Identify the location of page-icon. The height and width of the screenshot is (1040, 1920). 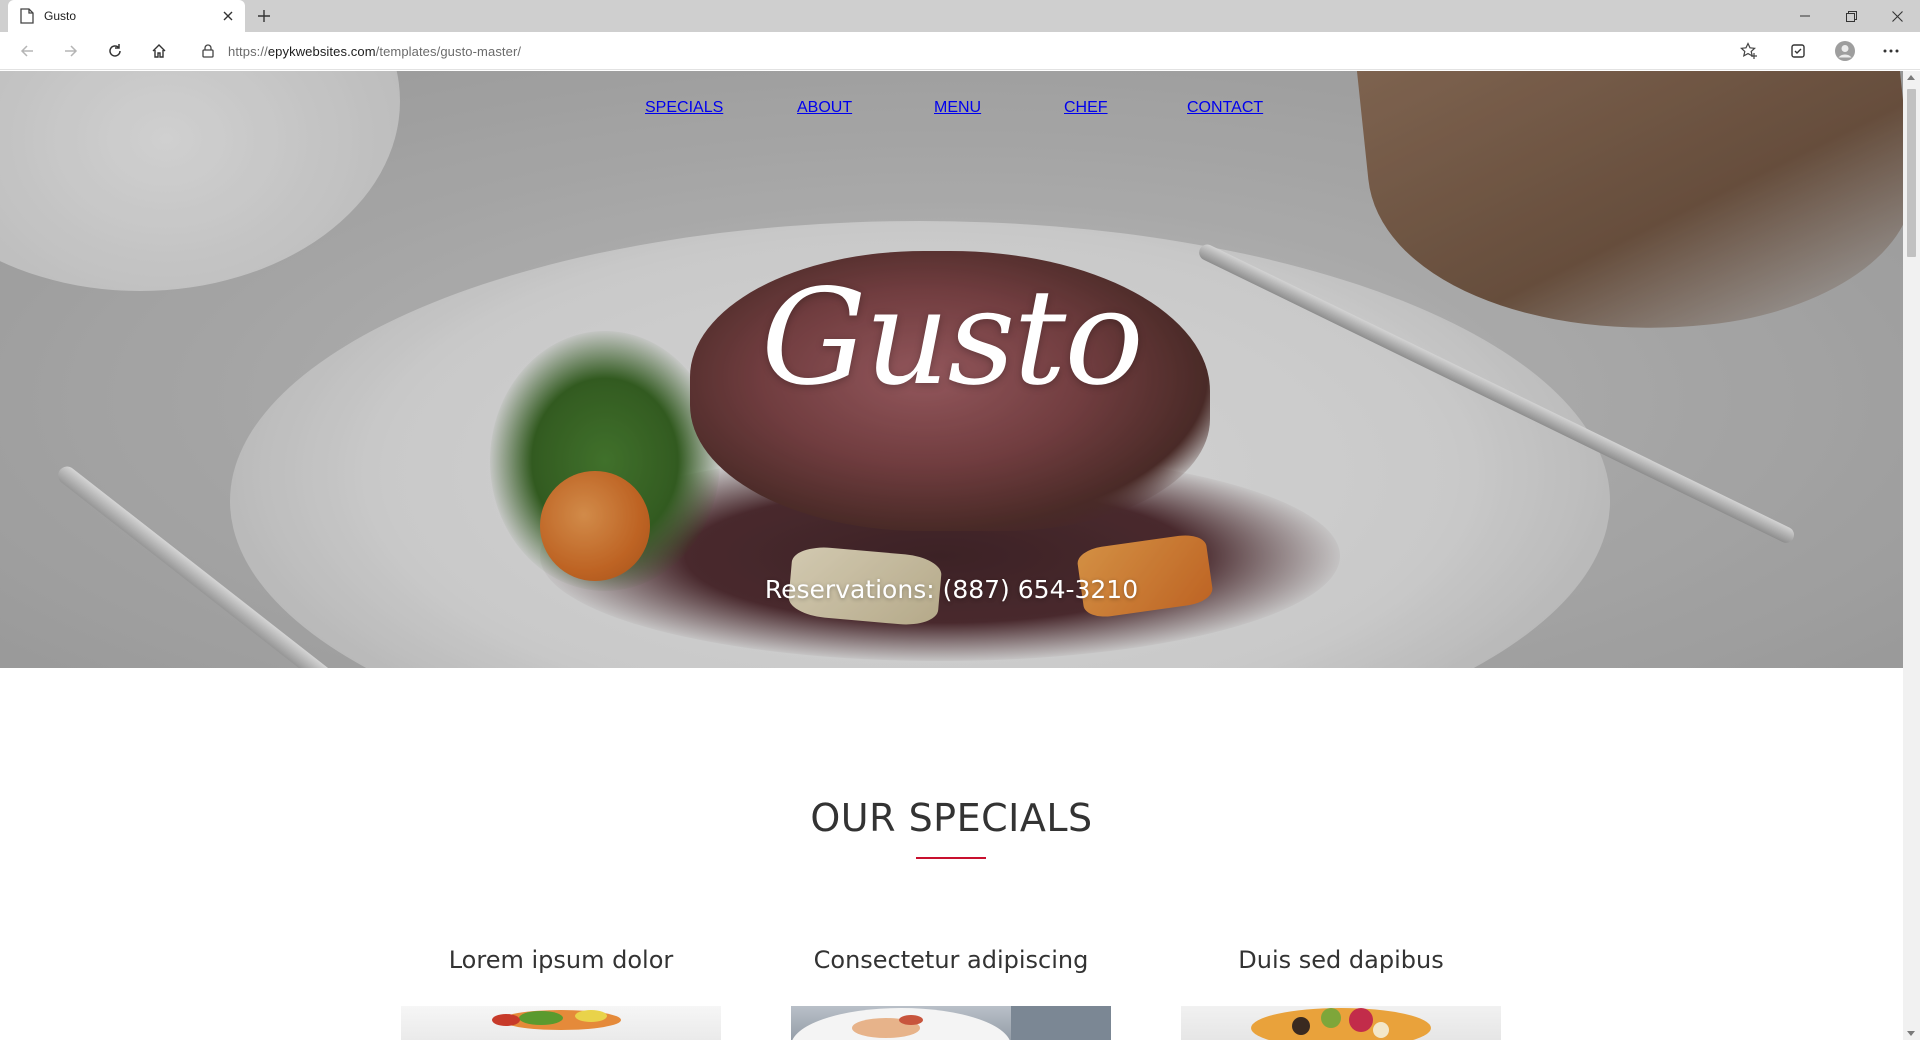
(28, 16).